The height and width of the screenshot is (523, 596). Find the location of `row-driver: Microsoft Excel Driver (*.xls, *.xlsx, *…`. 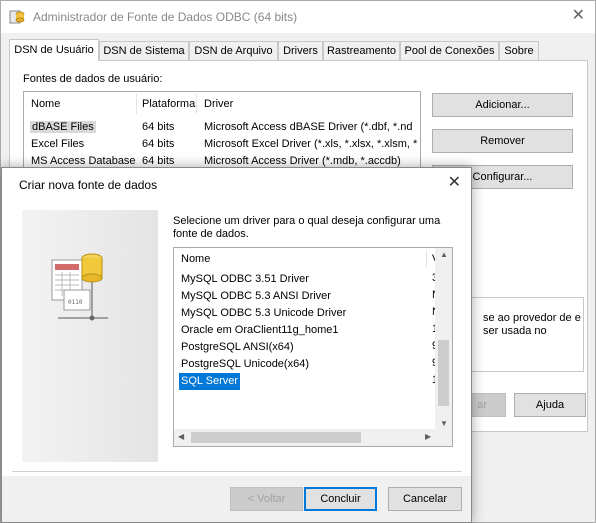

row-driver: Microsoft Excel Driver (*.xls, *.xlsx, *… is located at coordinates (311, 144).